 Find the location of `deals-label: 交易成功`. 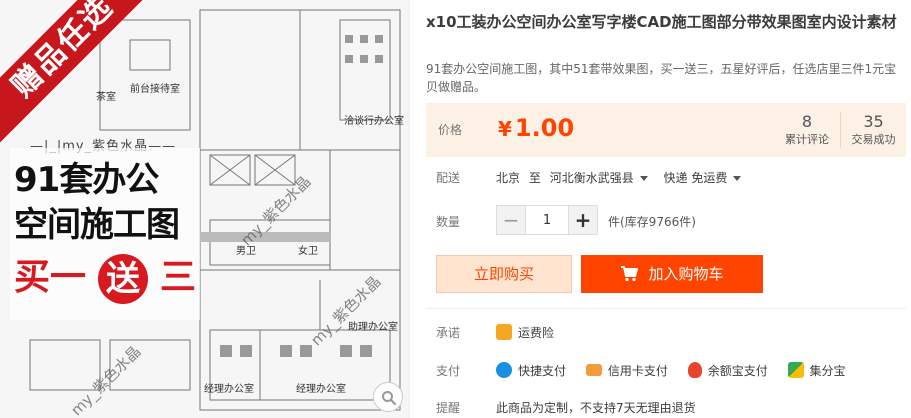

deals-label: 交易成功 is located at coordinates (873, 139).